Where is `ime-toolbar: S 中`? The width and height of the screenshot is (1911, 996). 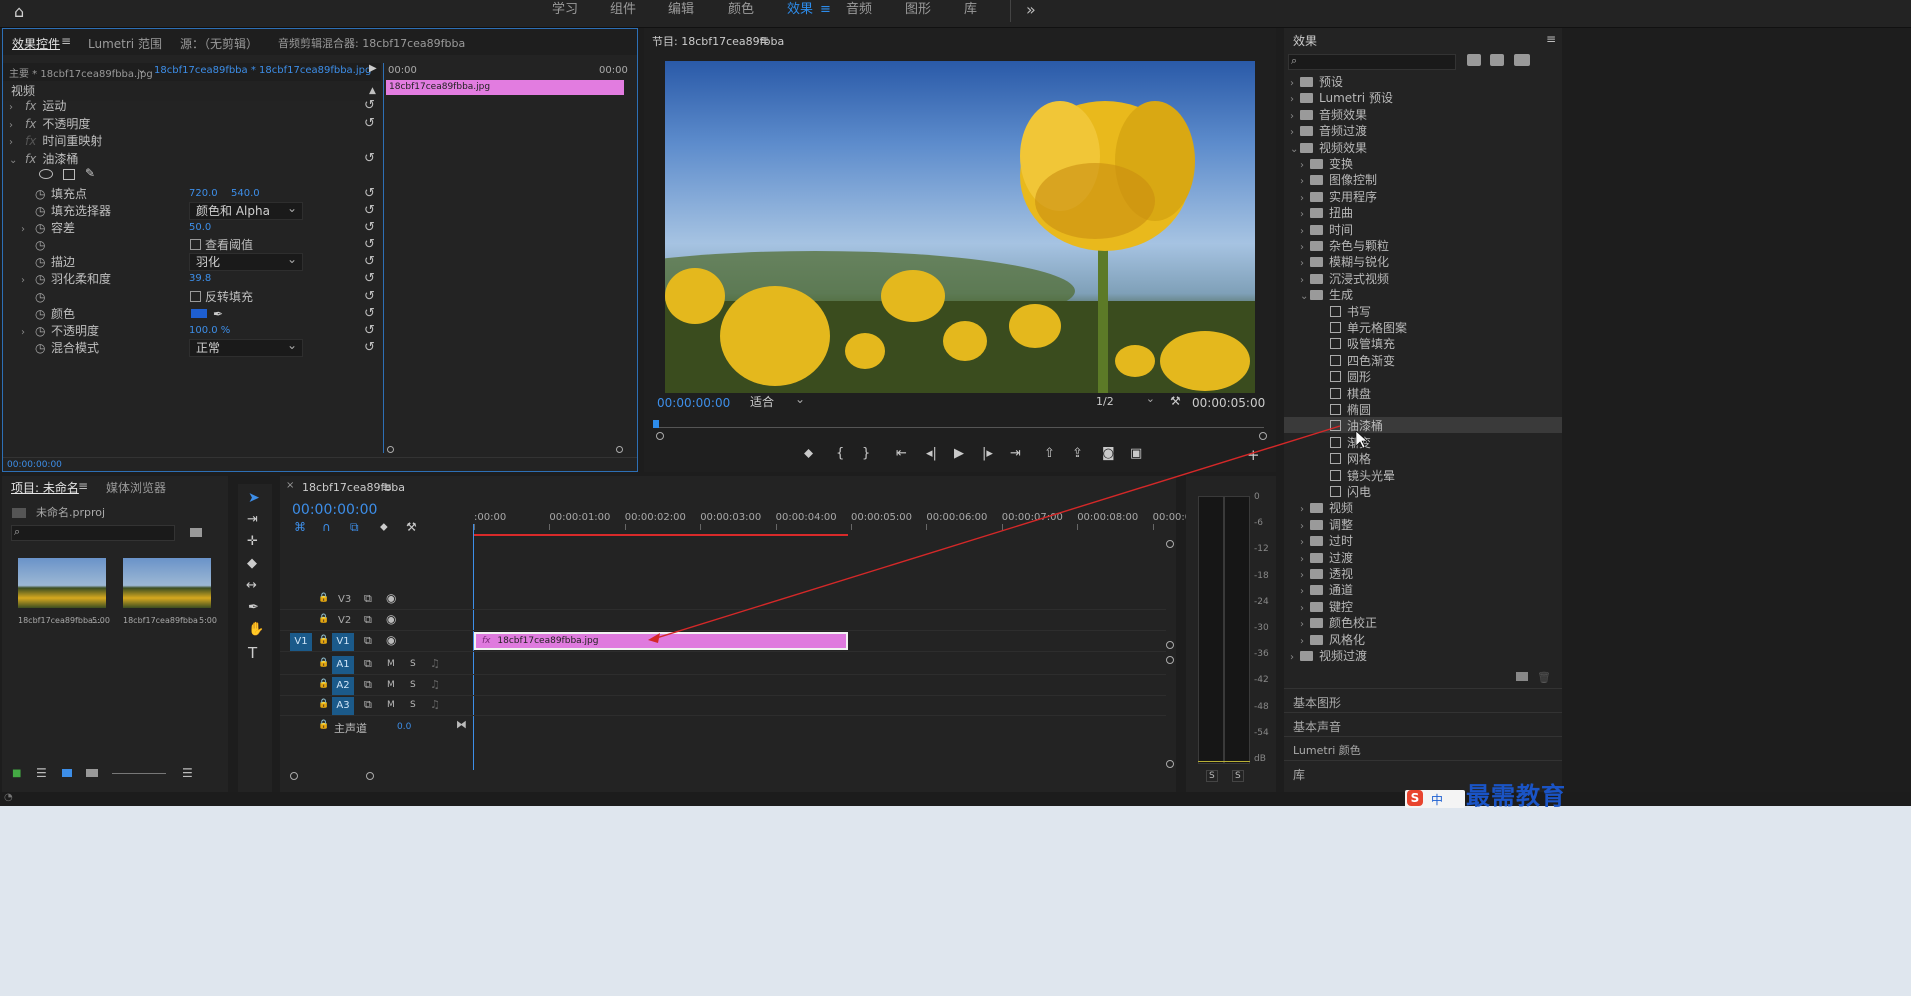 ime-toolbar: S 中 is located at coordinates (1435, 799).